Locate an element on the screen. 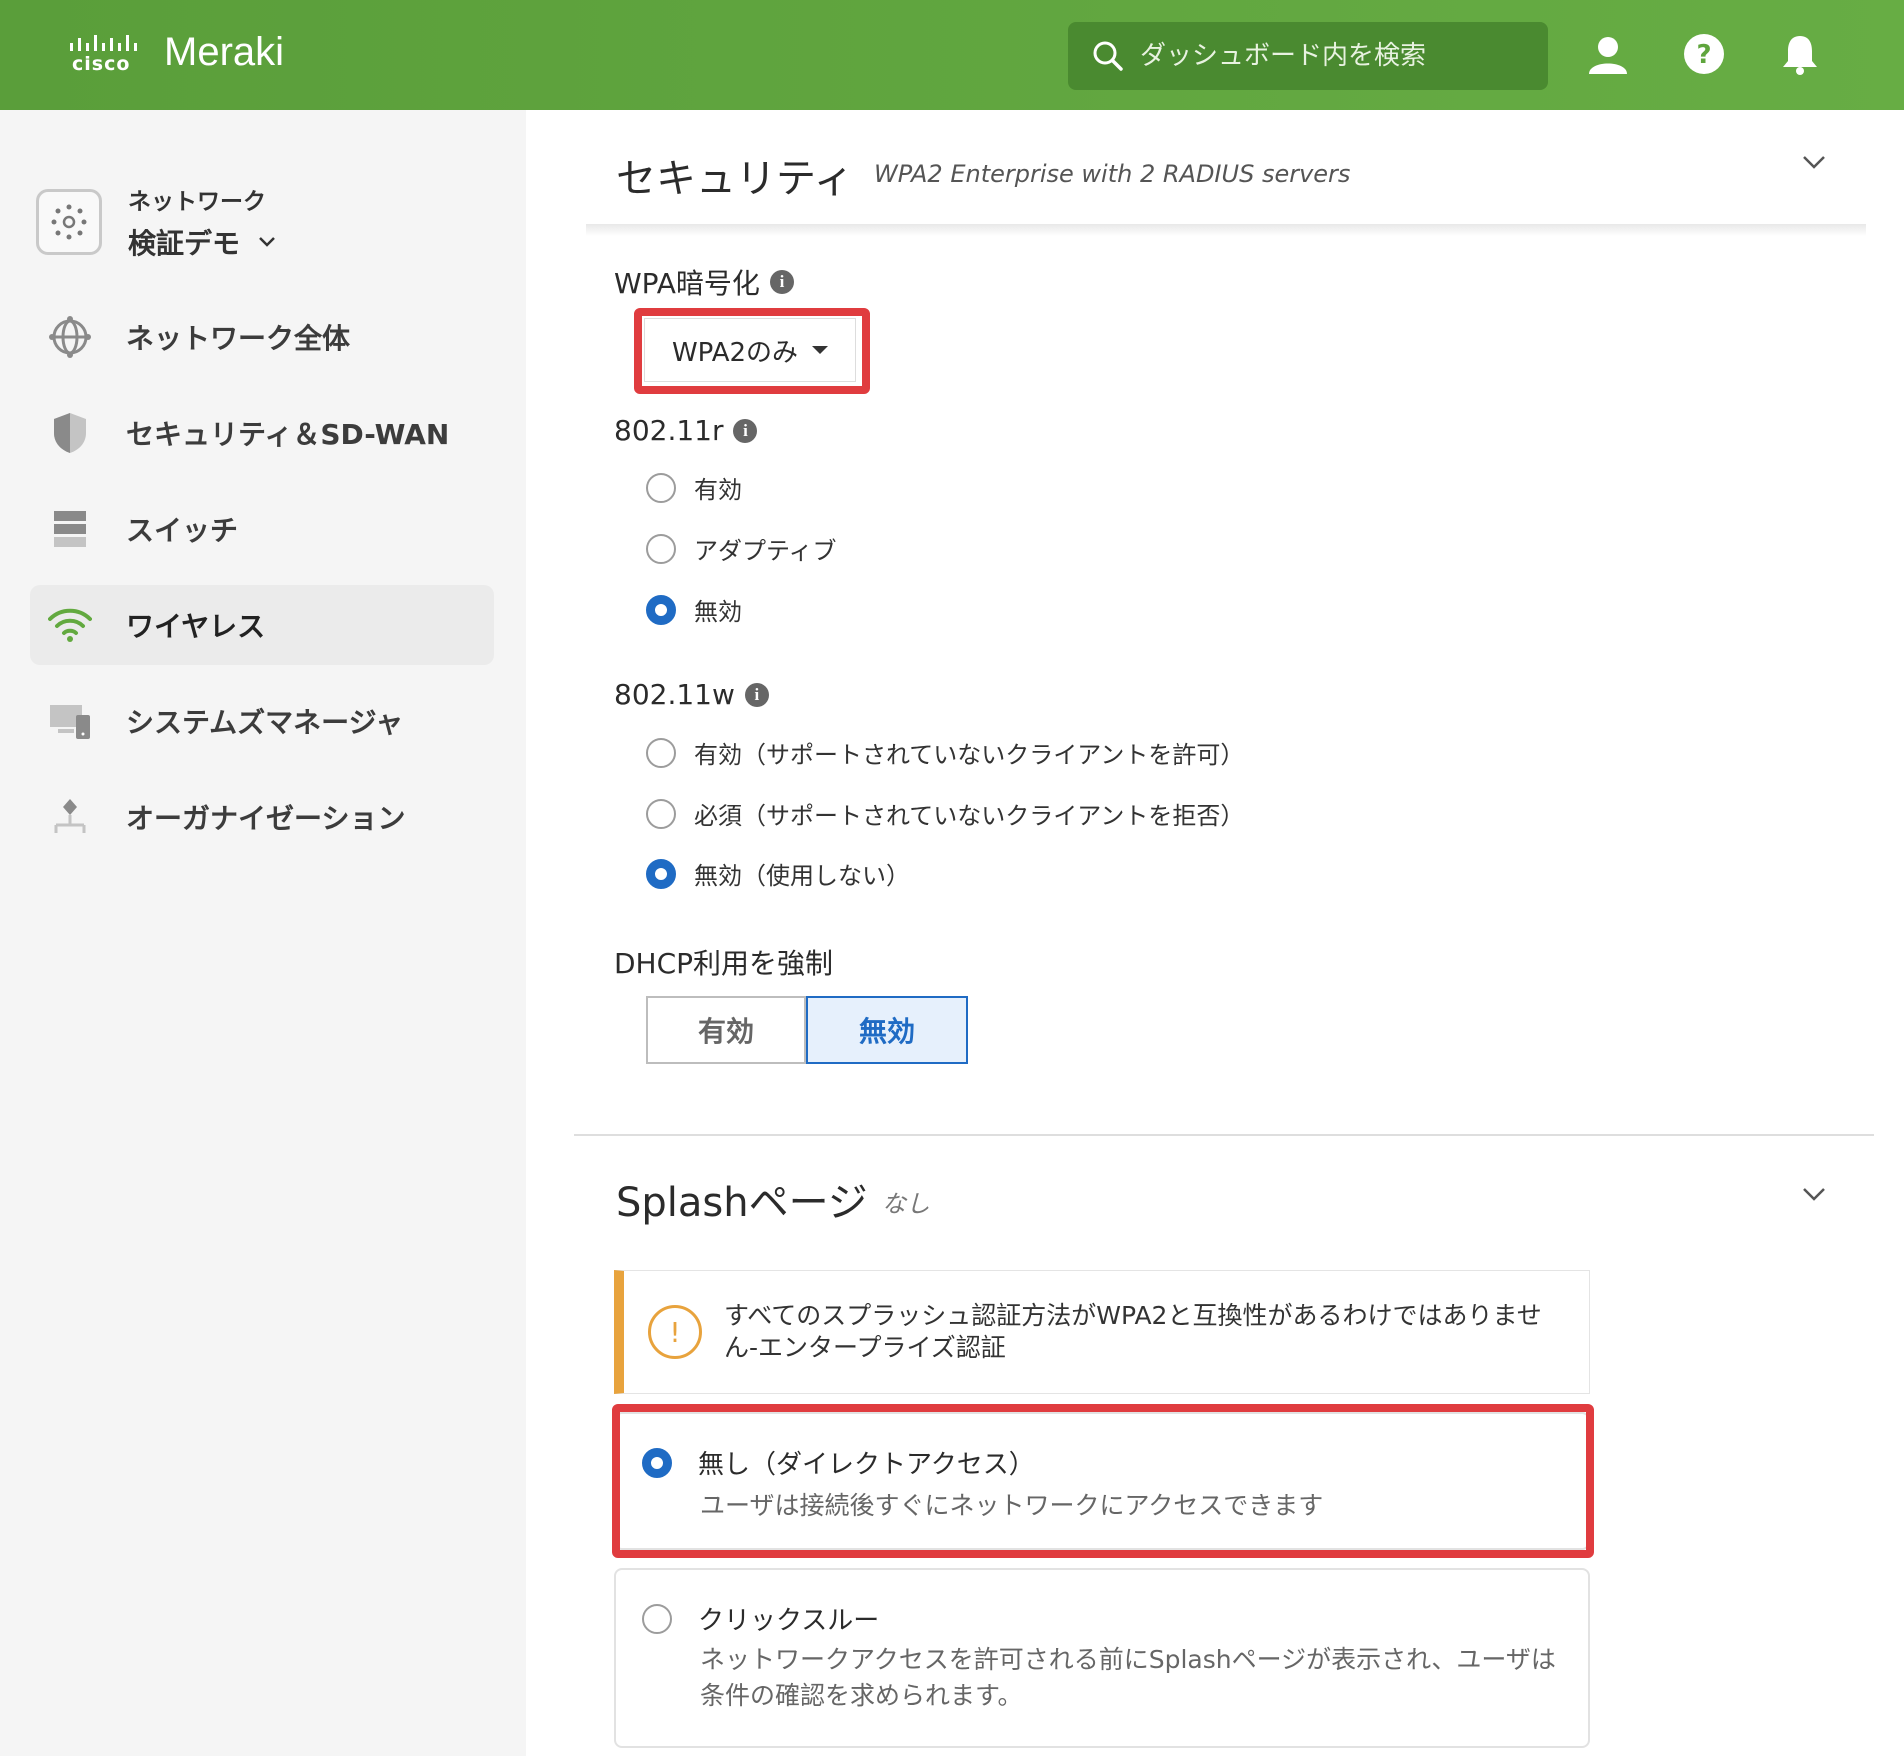 This screenshot has height=1756, width=1904. network-name-text: 検証デモ is located at coordinates (184, 243).